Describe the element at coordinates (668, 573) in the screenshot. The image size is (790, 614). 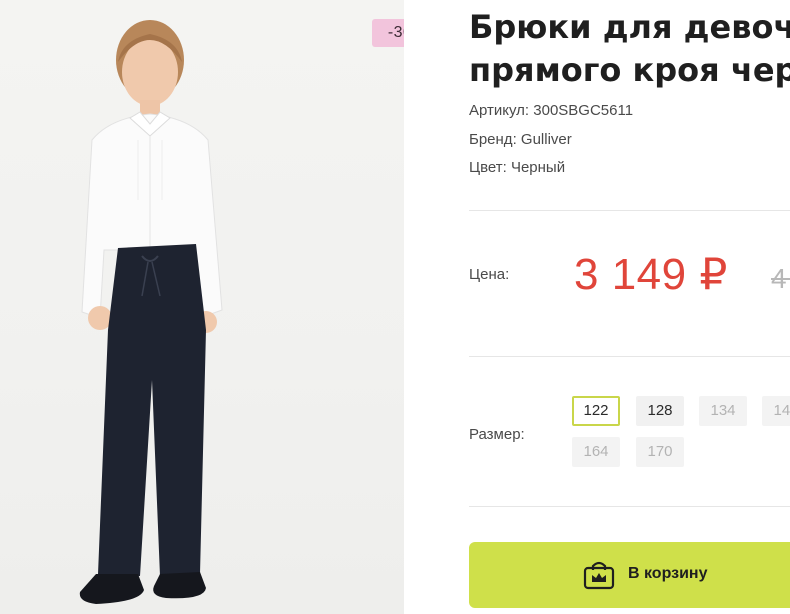
I see `add-to-cart-label: В корзину` at that location.